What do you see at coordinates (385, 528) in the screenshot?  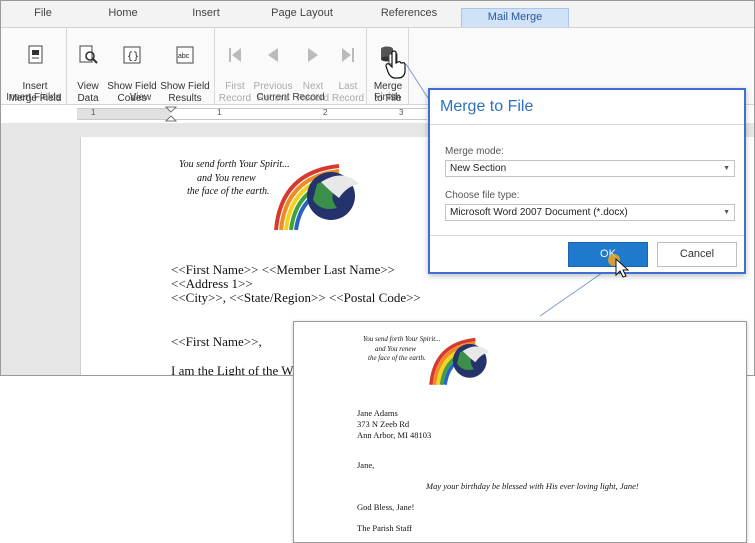 I see `signature-line: The Parish Staff` at bounding box center [385, 528].